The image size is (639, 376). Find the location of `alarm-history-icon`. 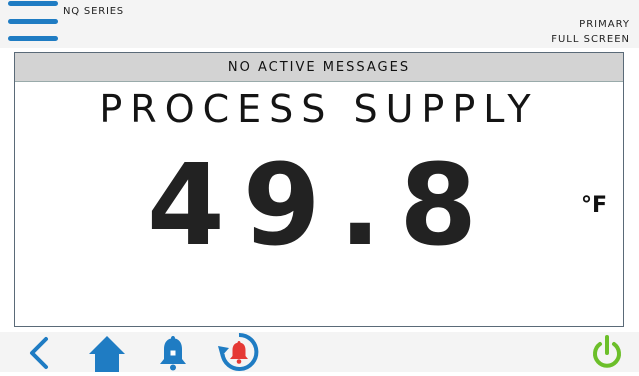

alarm-history-icon is located at coordinates (239, 354).